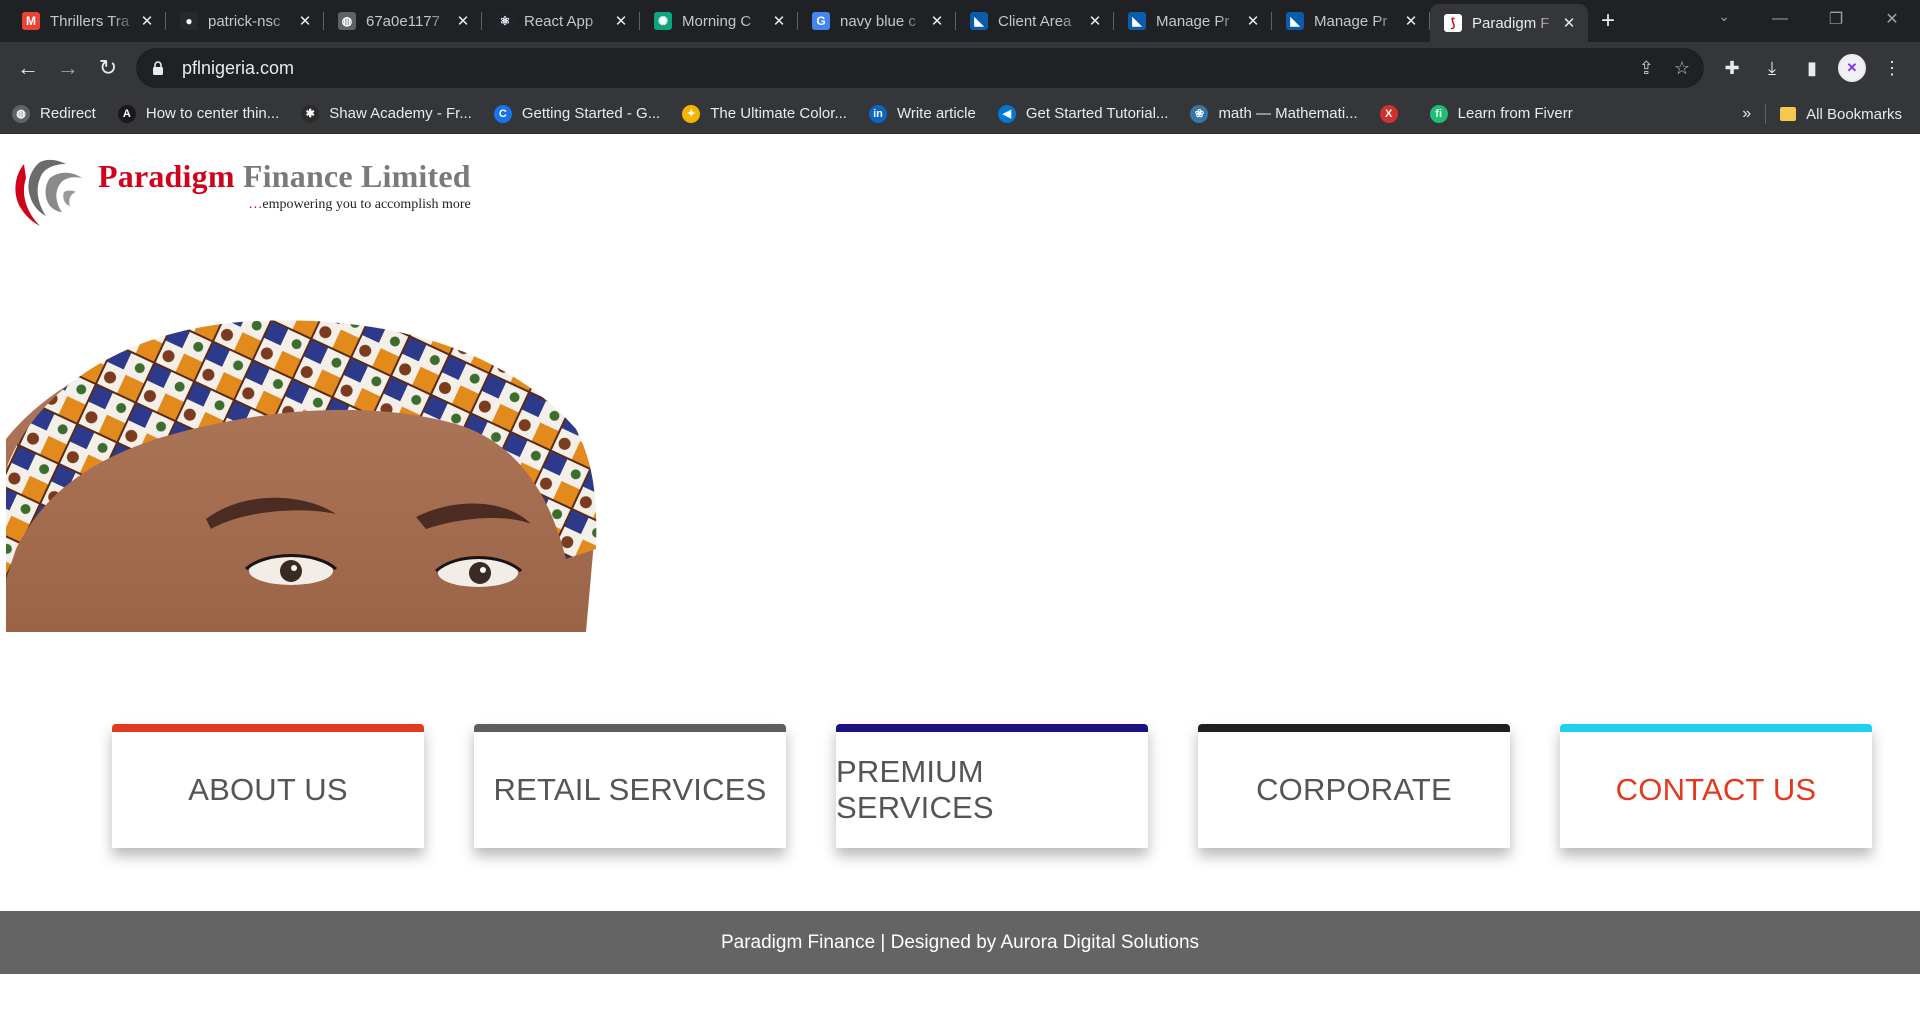 The image size is (1920, 1017). I want to click on vscode-icon: ◀, so click(1006, 113).